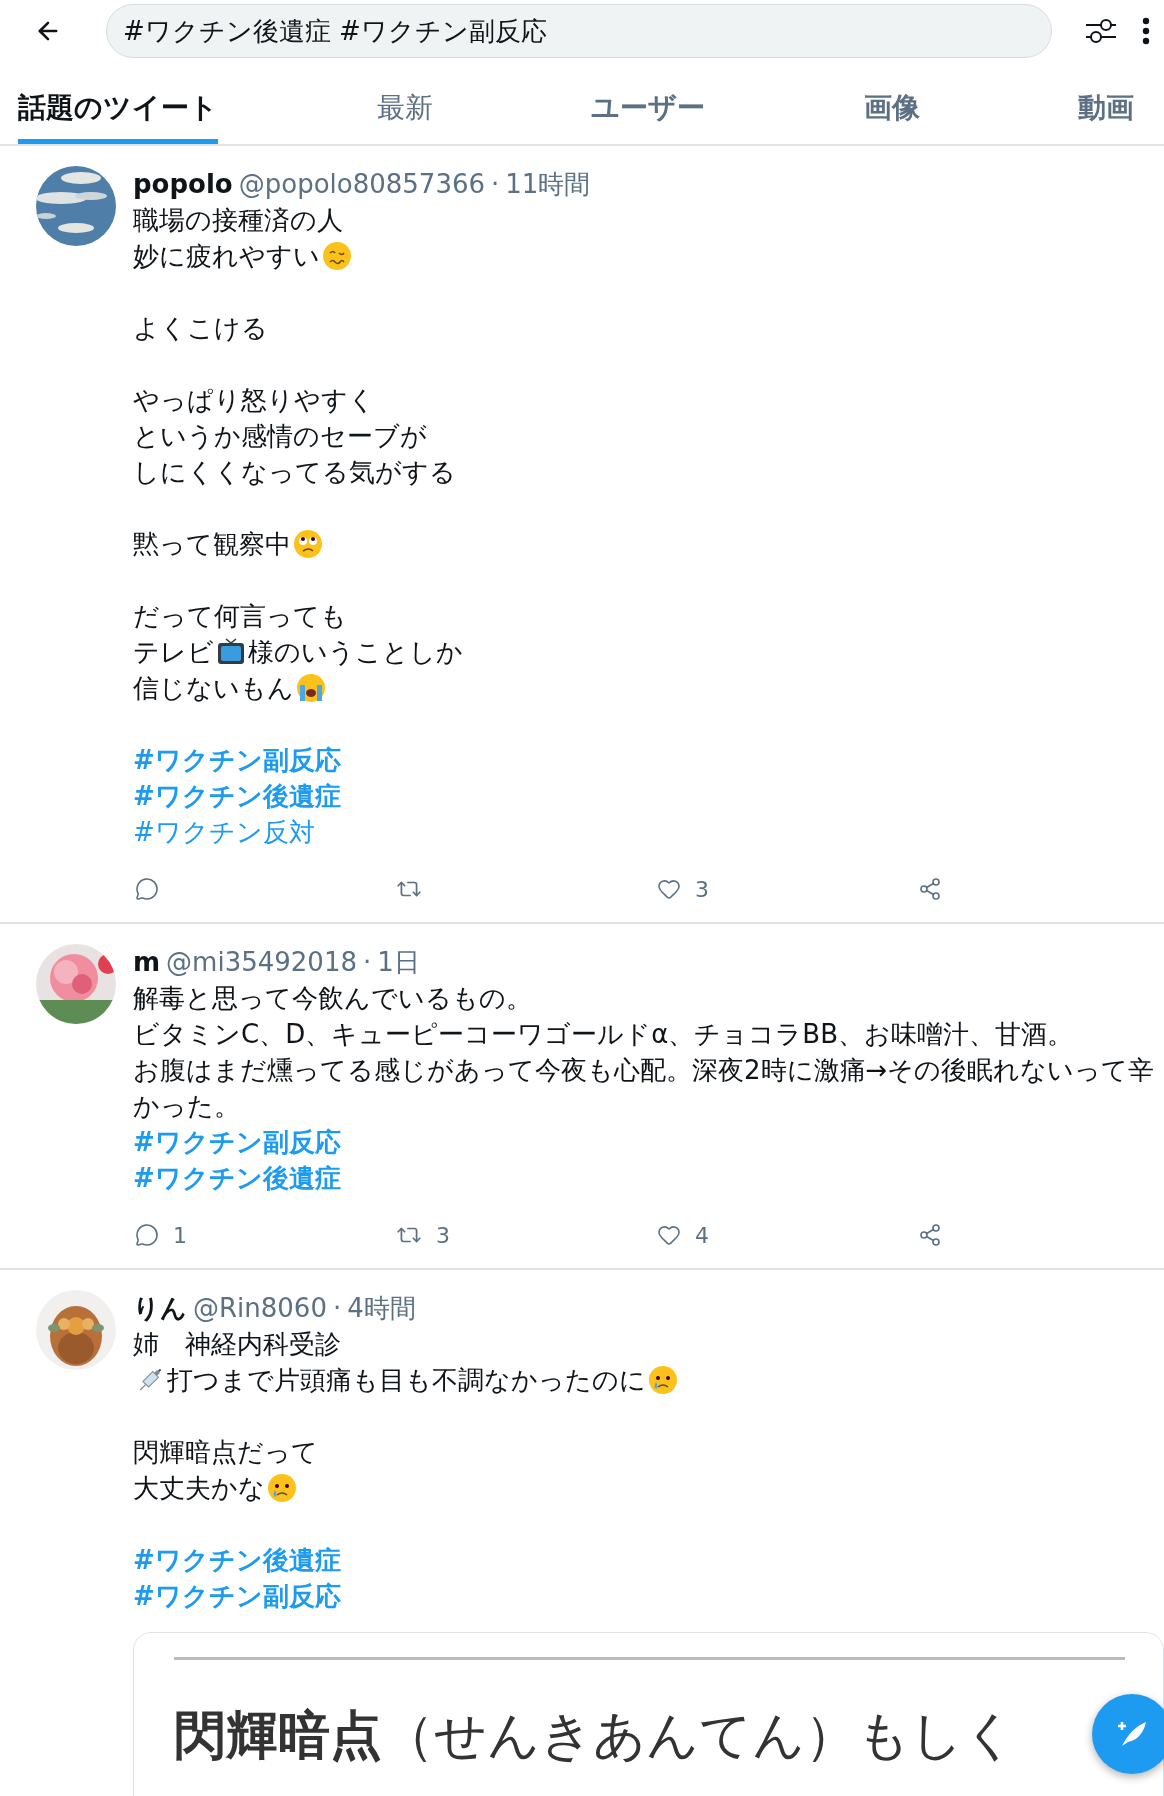 This screenshot has height=1796, width=1164. Describe the element at coordinates (422, 1235) in the screenshot. I see `retweet-button: 3` at that location.